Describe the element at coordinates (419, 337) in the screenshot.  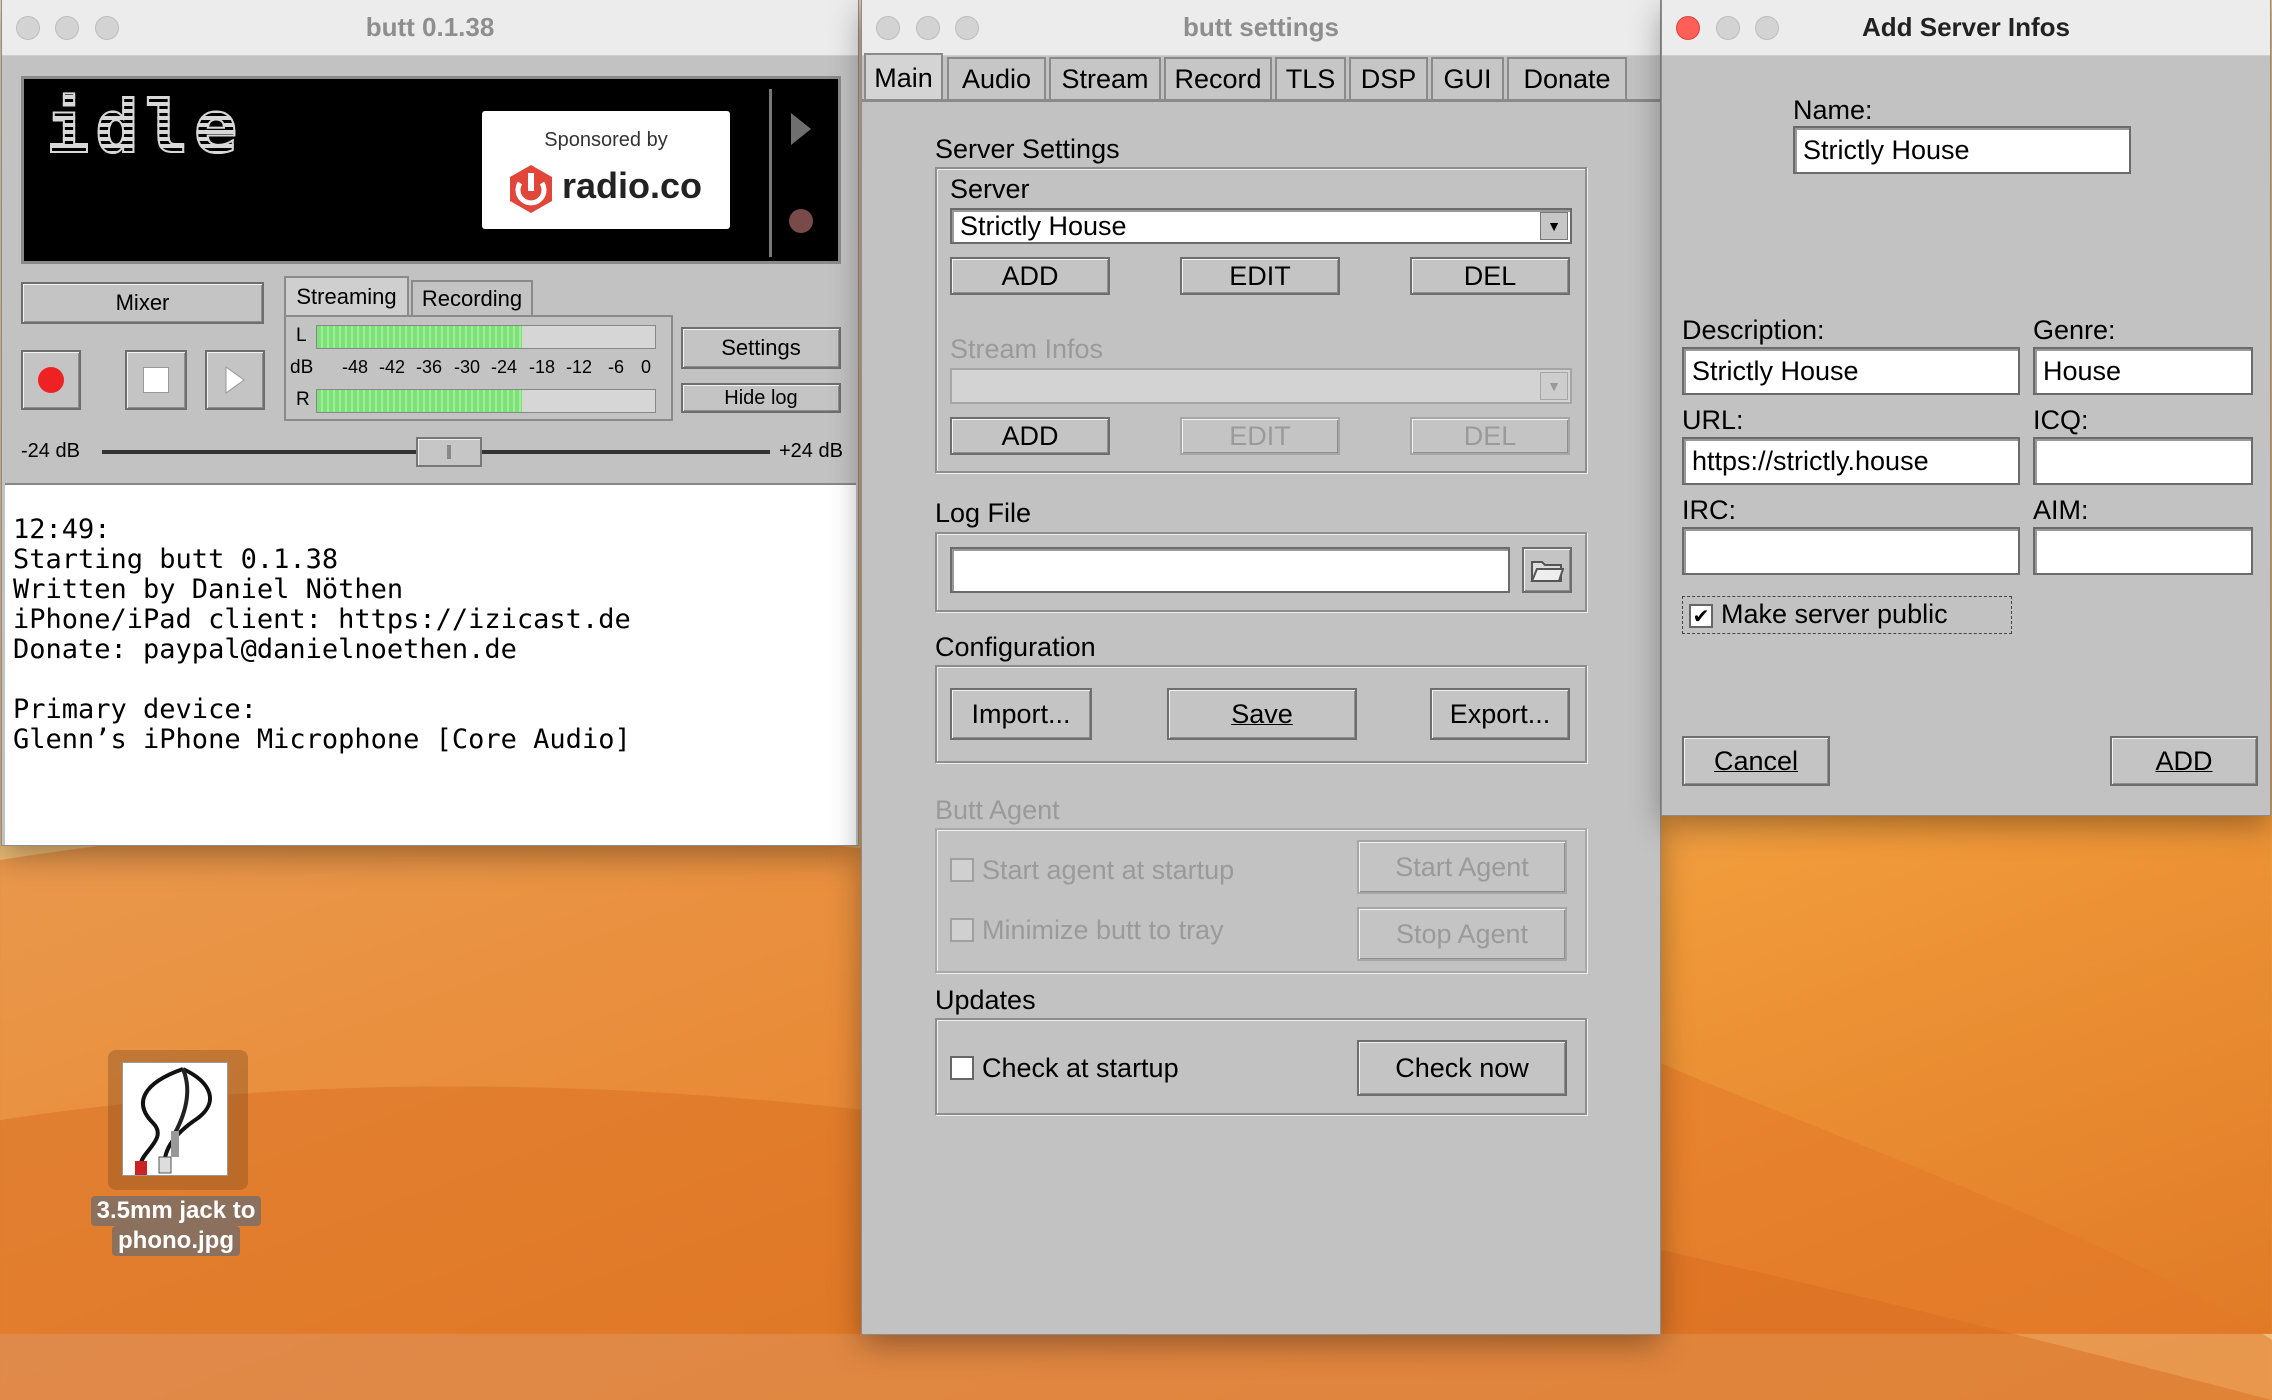
I see `vu-bar-left-fill` at that location.